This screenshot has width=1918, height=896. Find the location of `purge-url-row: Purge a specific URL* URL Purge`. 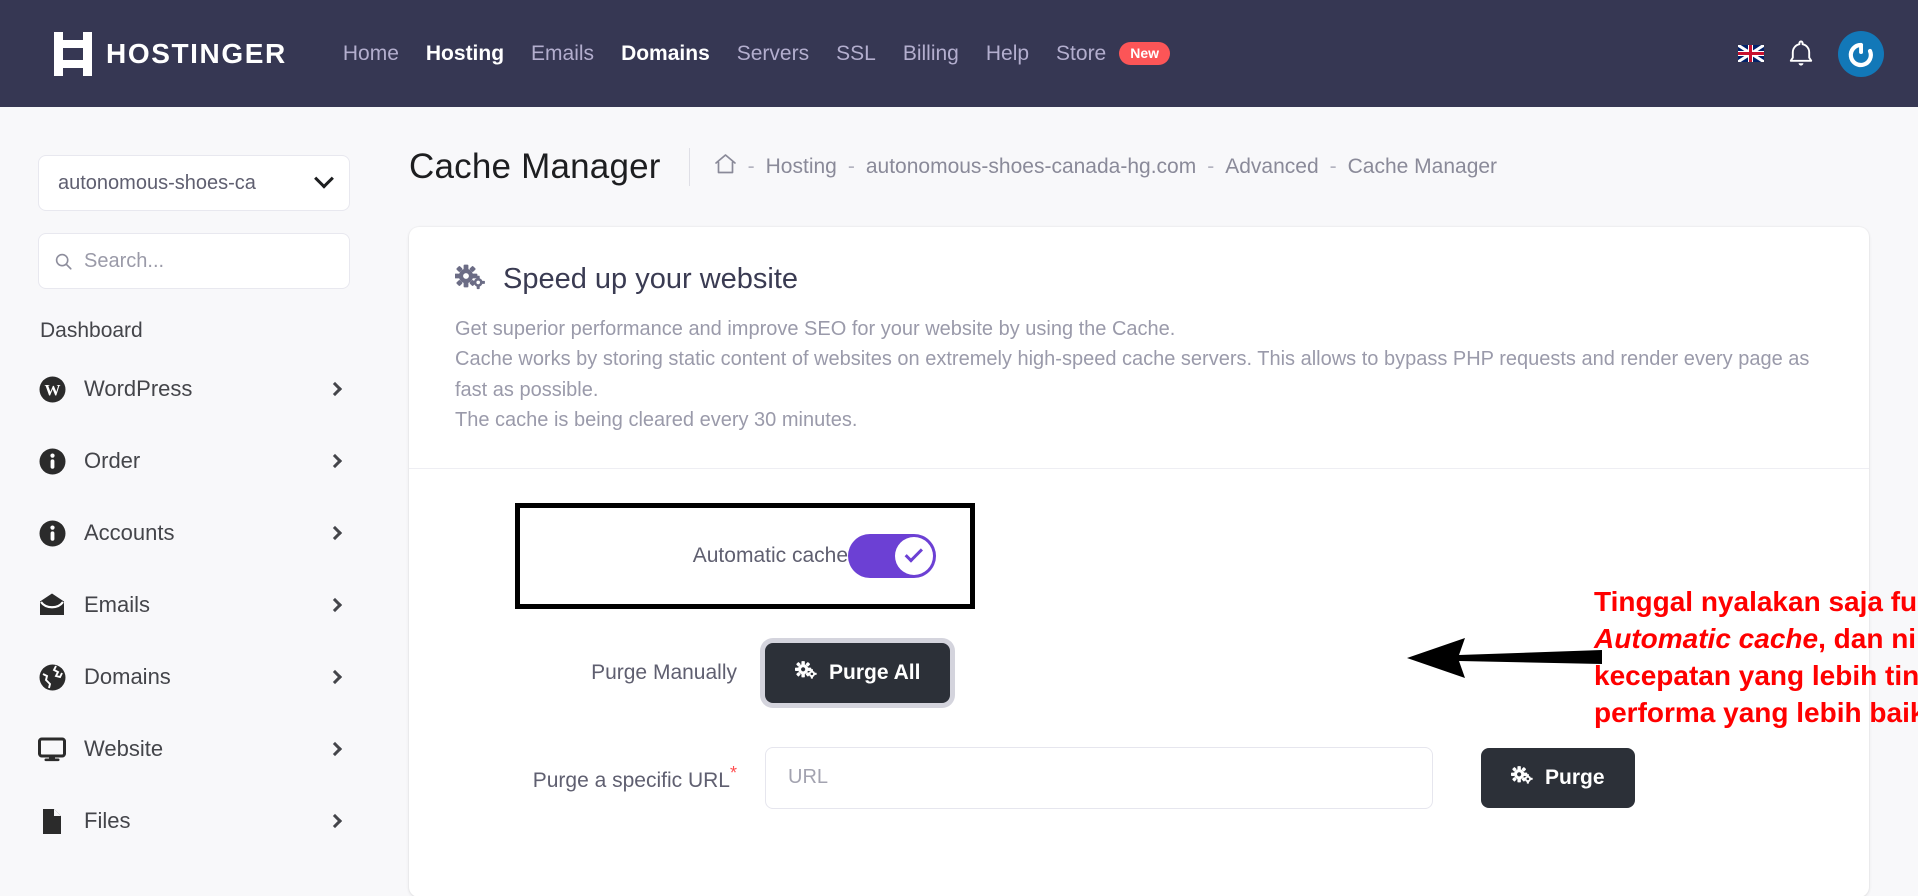

purge-url-row: Purge a specific URL* URL Purge is located at coordinates (1140, 777).